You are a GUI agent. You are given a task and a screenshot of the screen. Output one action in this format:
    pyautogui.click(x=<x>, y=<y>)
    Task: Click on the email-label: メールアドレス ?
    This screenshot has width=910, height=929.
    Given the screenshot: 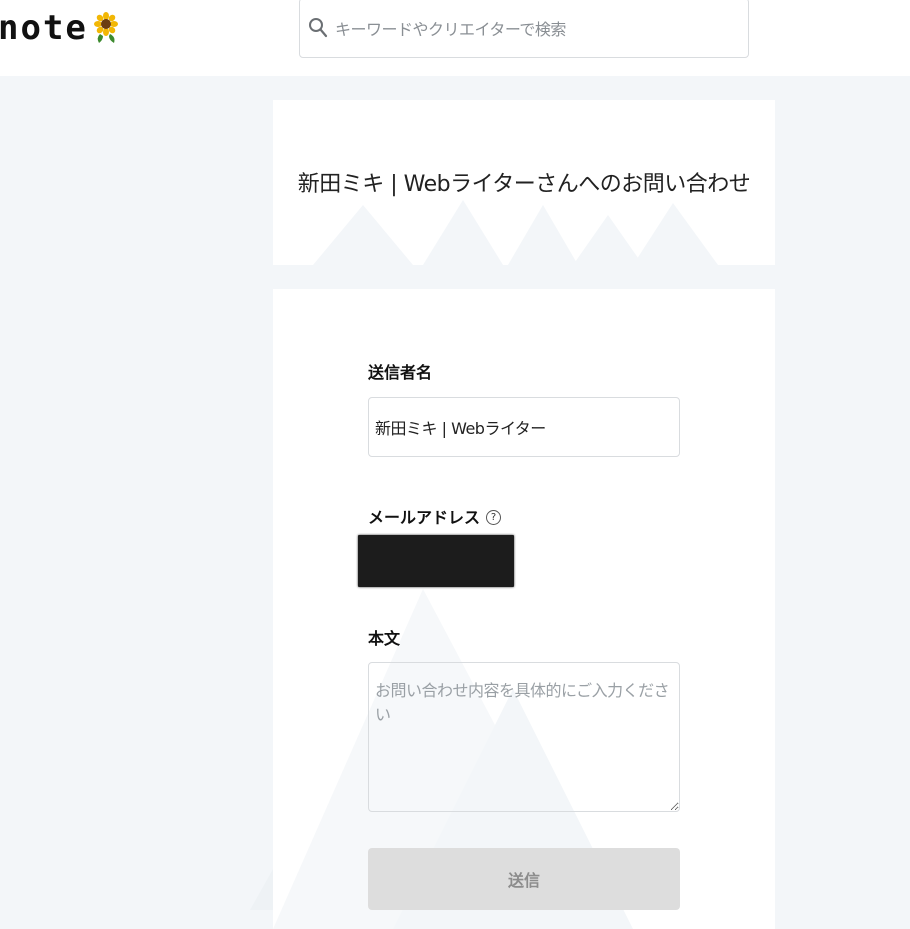 What is the action you would take?
    pyautogui.click(x=435, y=516)
    